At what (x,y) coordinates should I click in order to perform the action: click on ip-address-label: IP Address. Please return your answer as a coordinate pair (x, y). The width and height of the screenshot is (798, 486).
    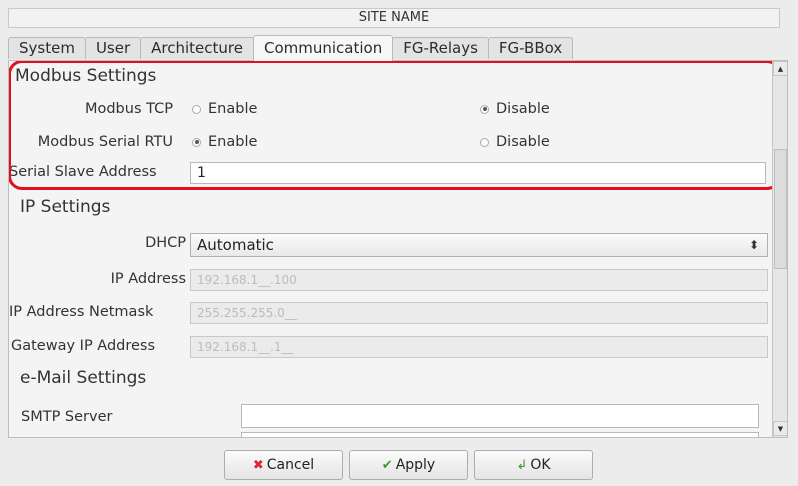
    Looking at the image, I should click on (148, 279).